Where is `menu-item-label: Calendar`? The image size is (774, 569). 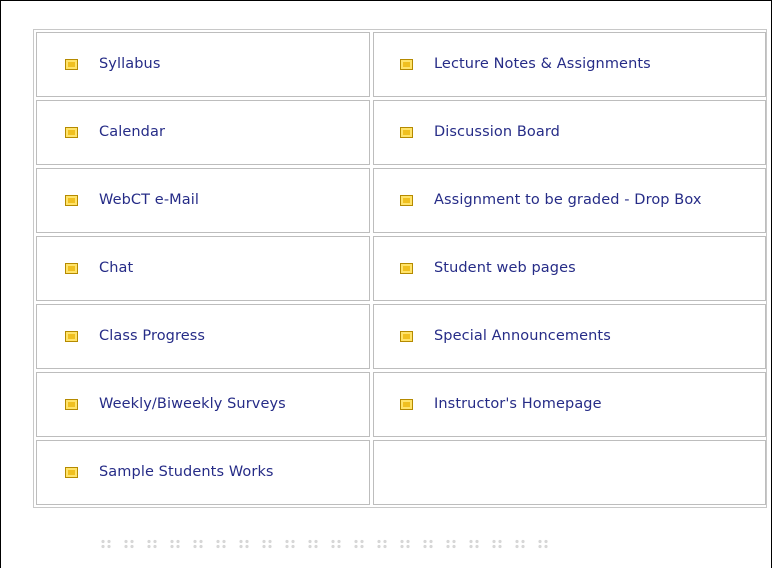 menu-item-label: Calendar is located at coordinates (132, 132).